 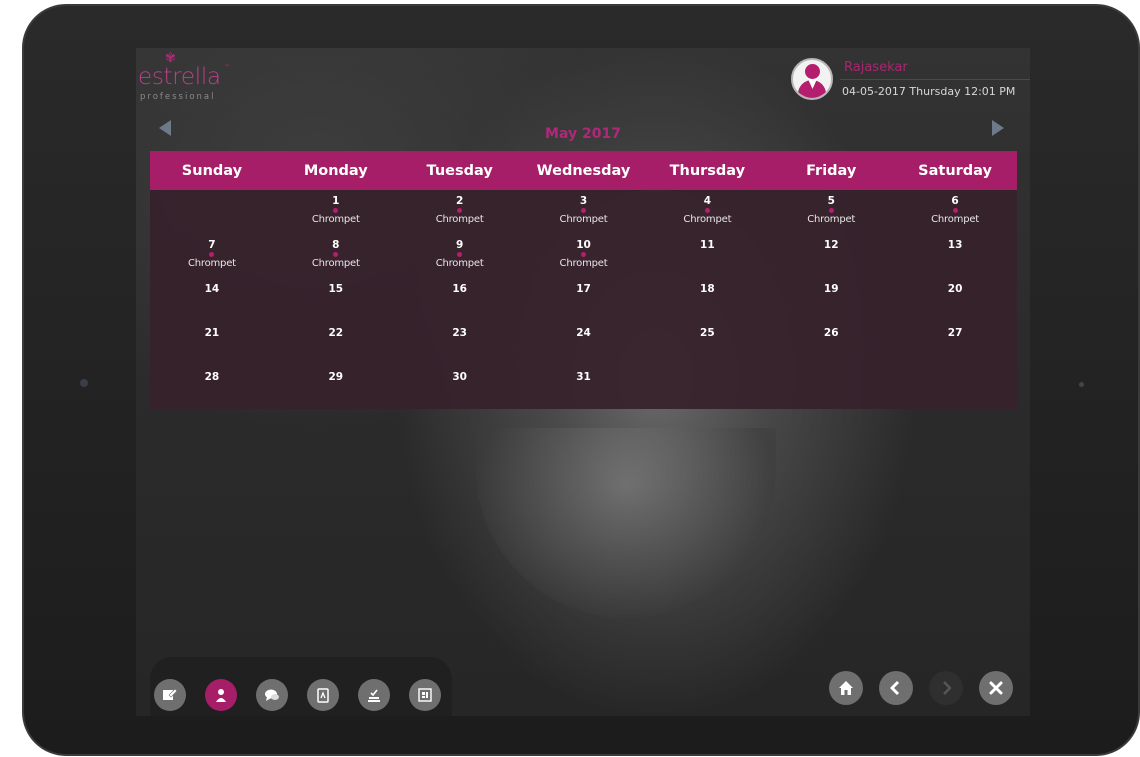 I want to click on calendar-day: 11, so click(x=707, y=256).